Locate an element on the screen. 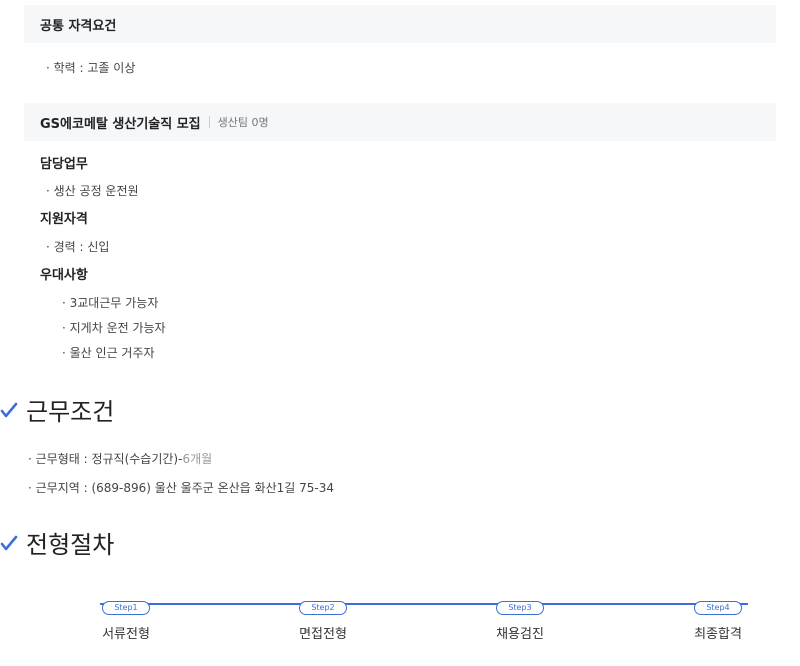 Image resolution: width=800 pixels, height=666 pixels. step-1: Step1 서류전형 is located at coordinates (126, 618).